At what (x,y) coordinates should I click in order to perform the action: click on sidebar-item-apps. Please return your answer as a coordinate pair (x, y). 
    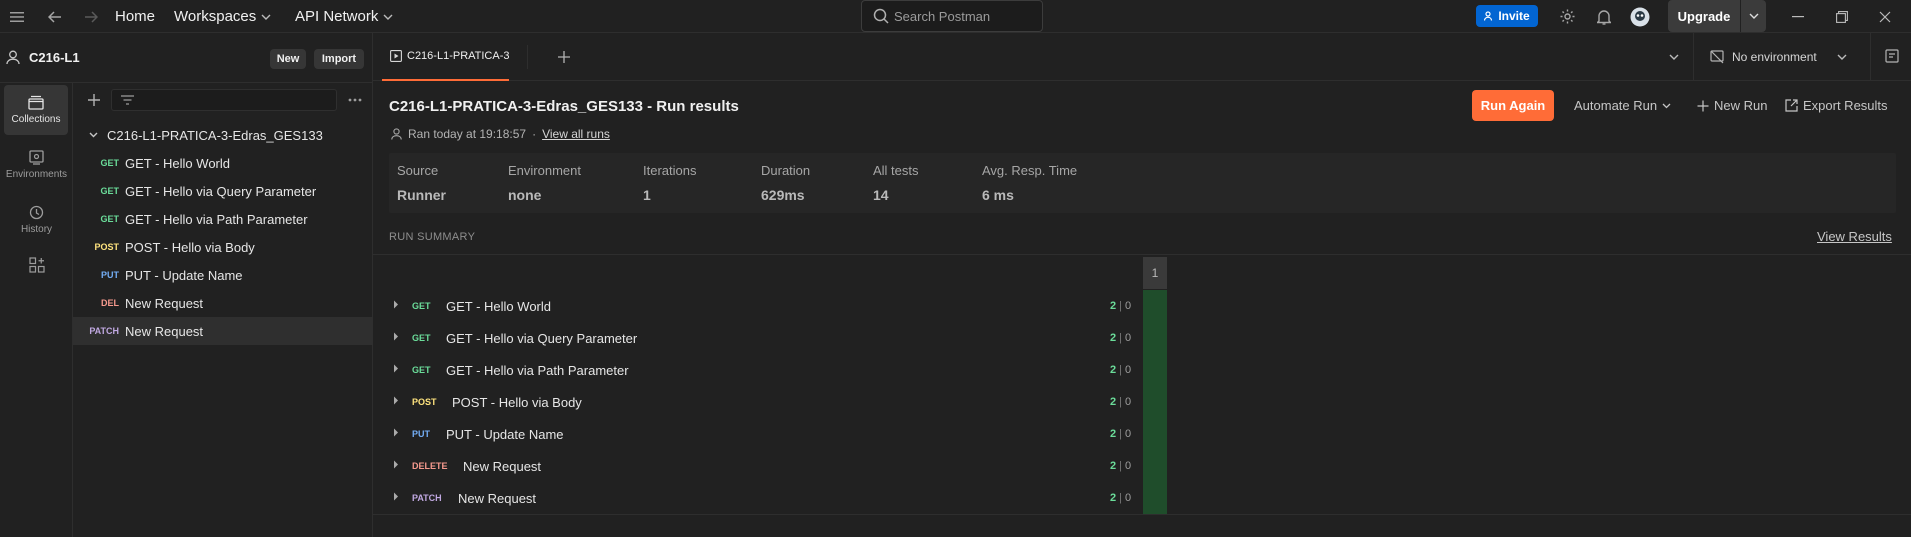
    Looking at the image, I should click on (36, 265).